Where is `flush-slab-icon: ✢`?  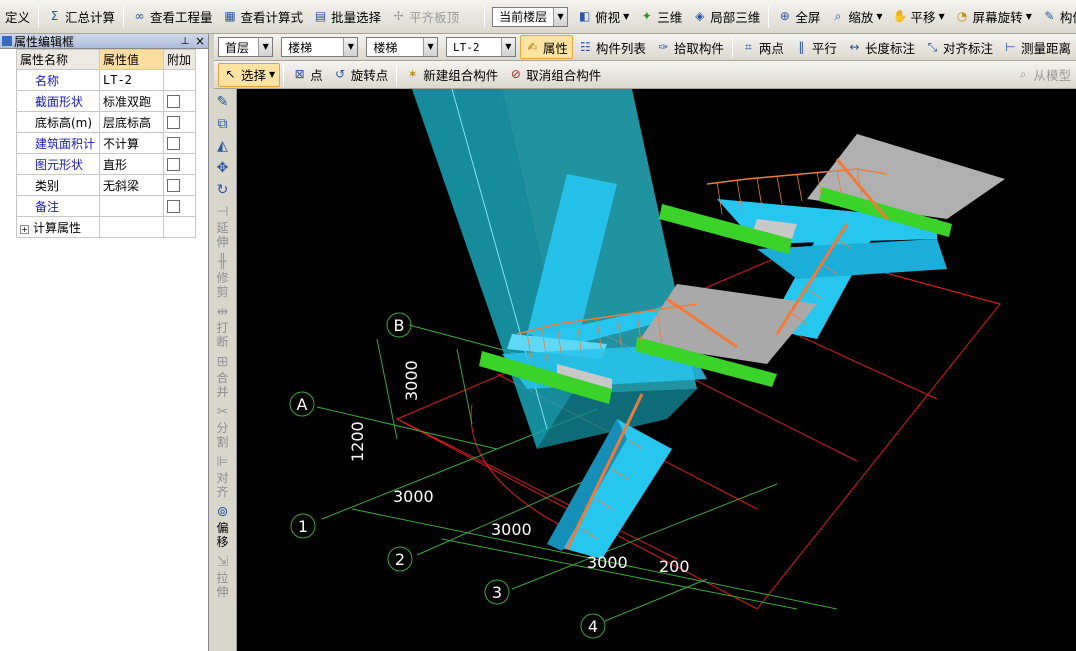
flush-slab-icon: ✢ is located at coordinates (398, 16).